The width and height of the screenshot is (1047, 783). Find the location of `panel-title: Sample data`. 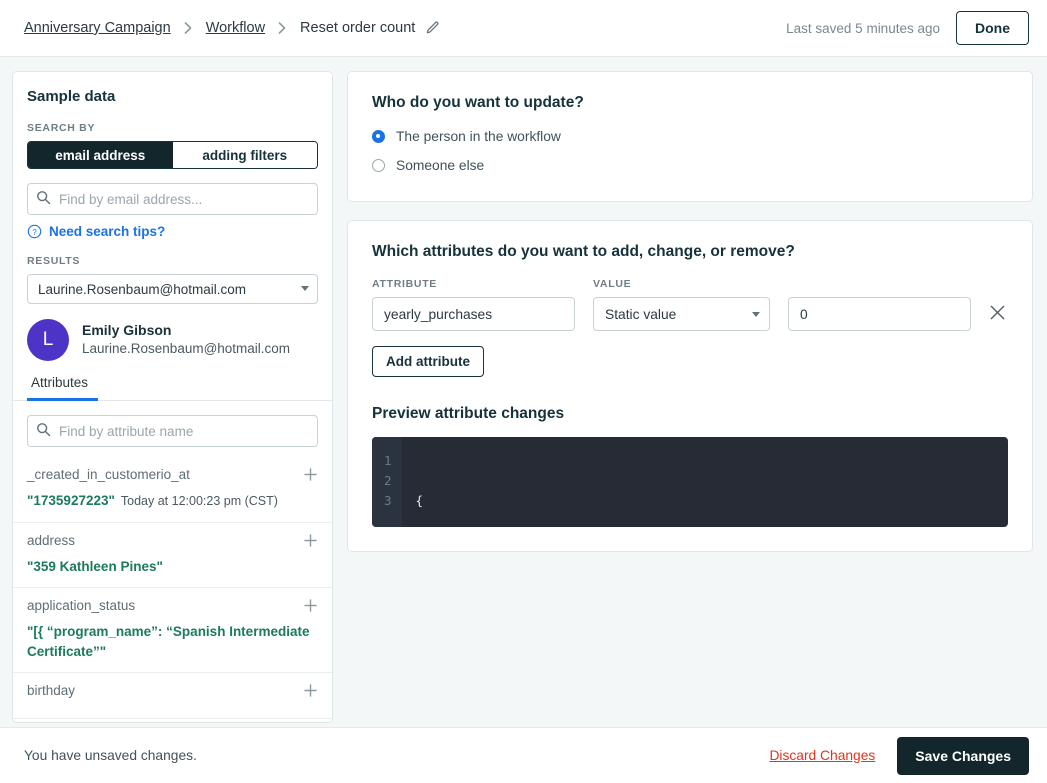

panel-title: Sample data is located at coordinates (71, 96).